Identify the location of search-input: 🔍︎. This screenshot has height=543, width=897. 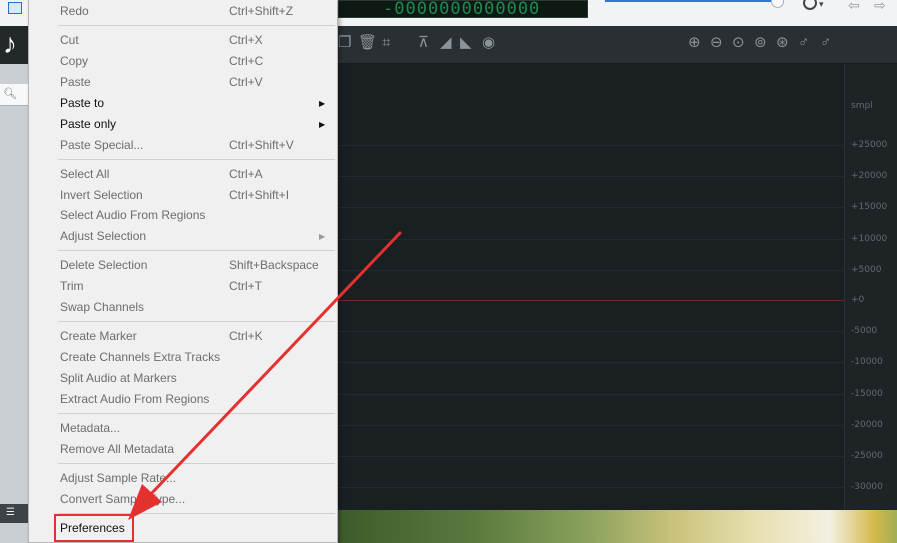
(14, 95).